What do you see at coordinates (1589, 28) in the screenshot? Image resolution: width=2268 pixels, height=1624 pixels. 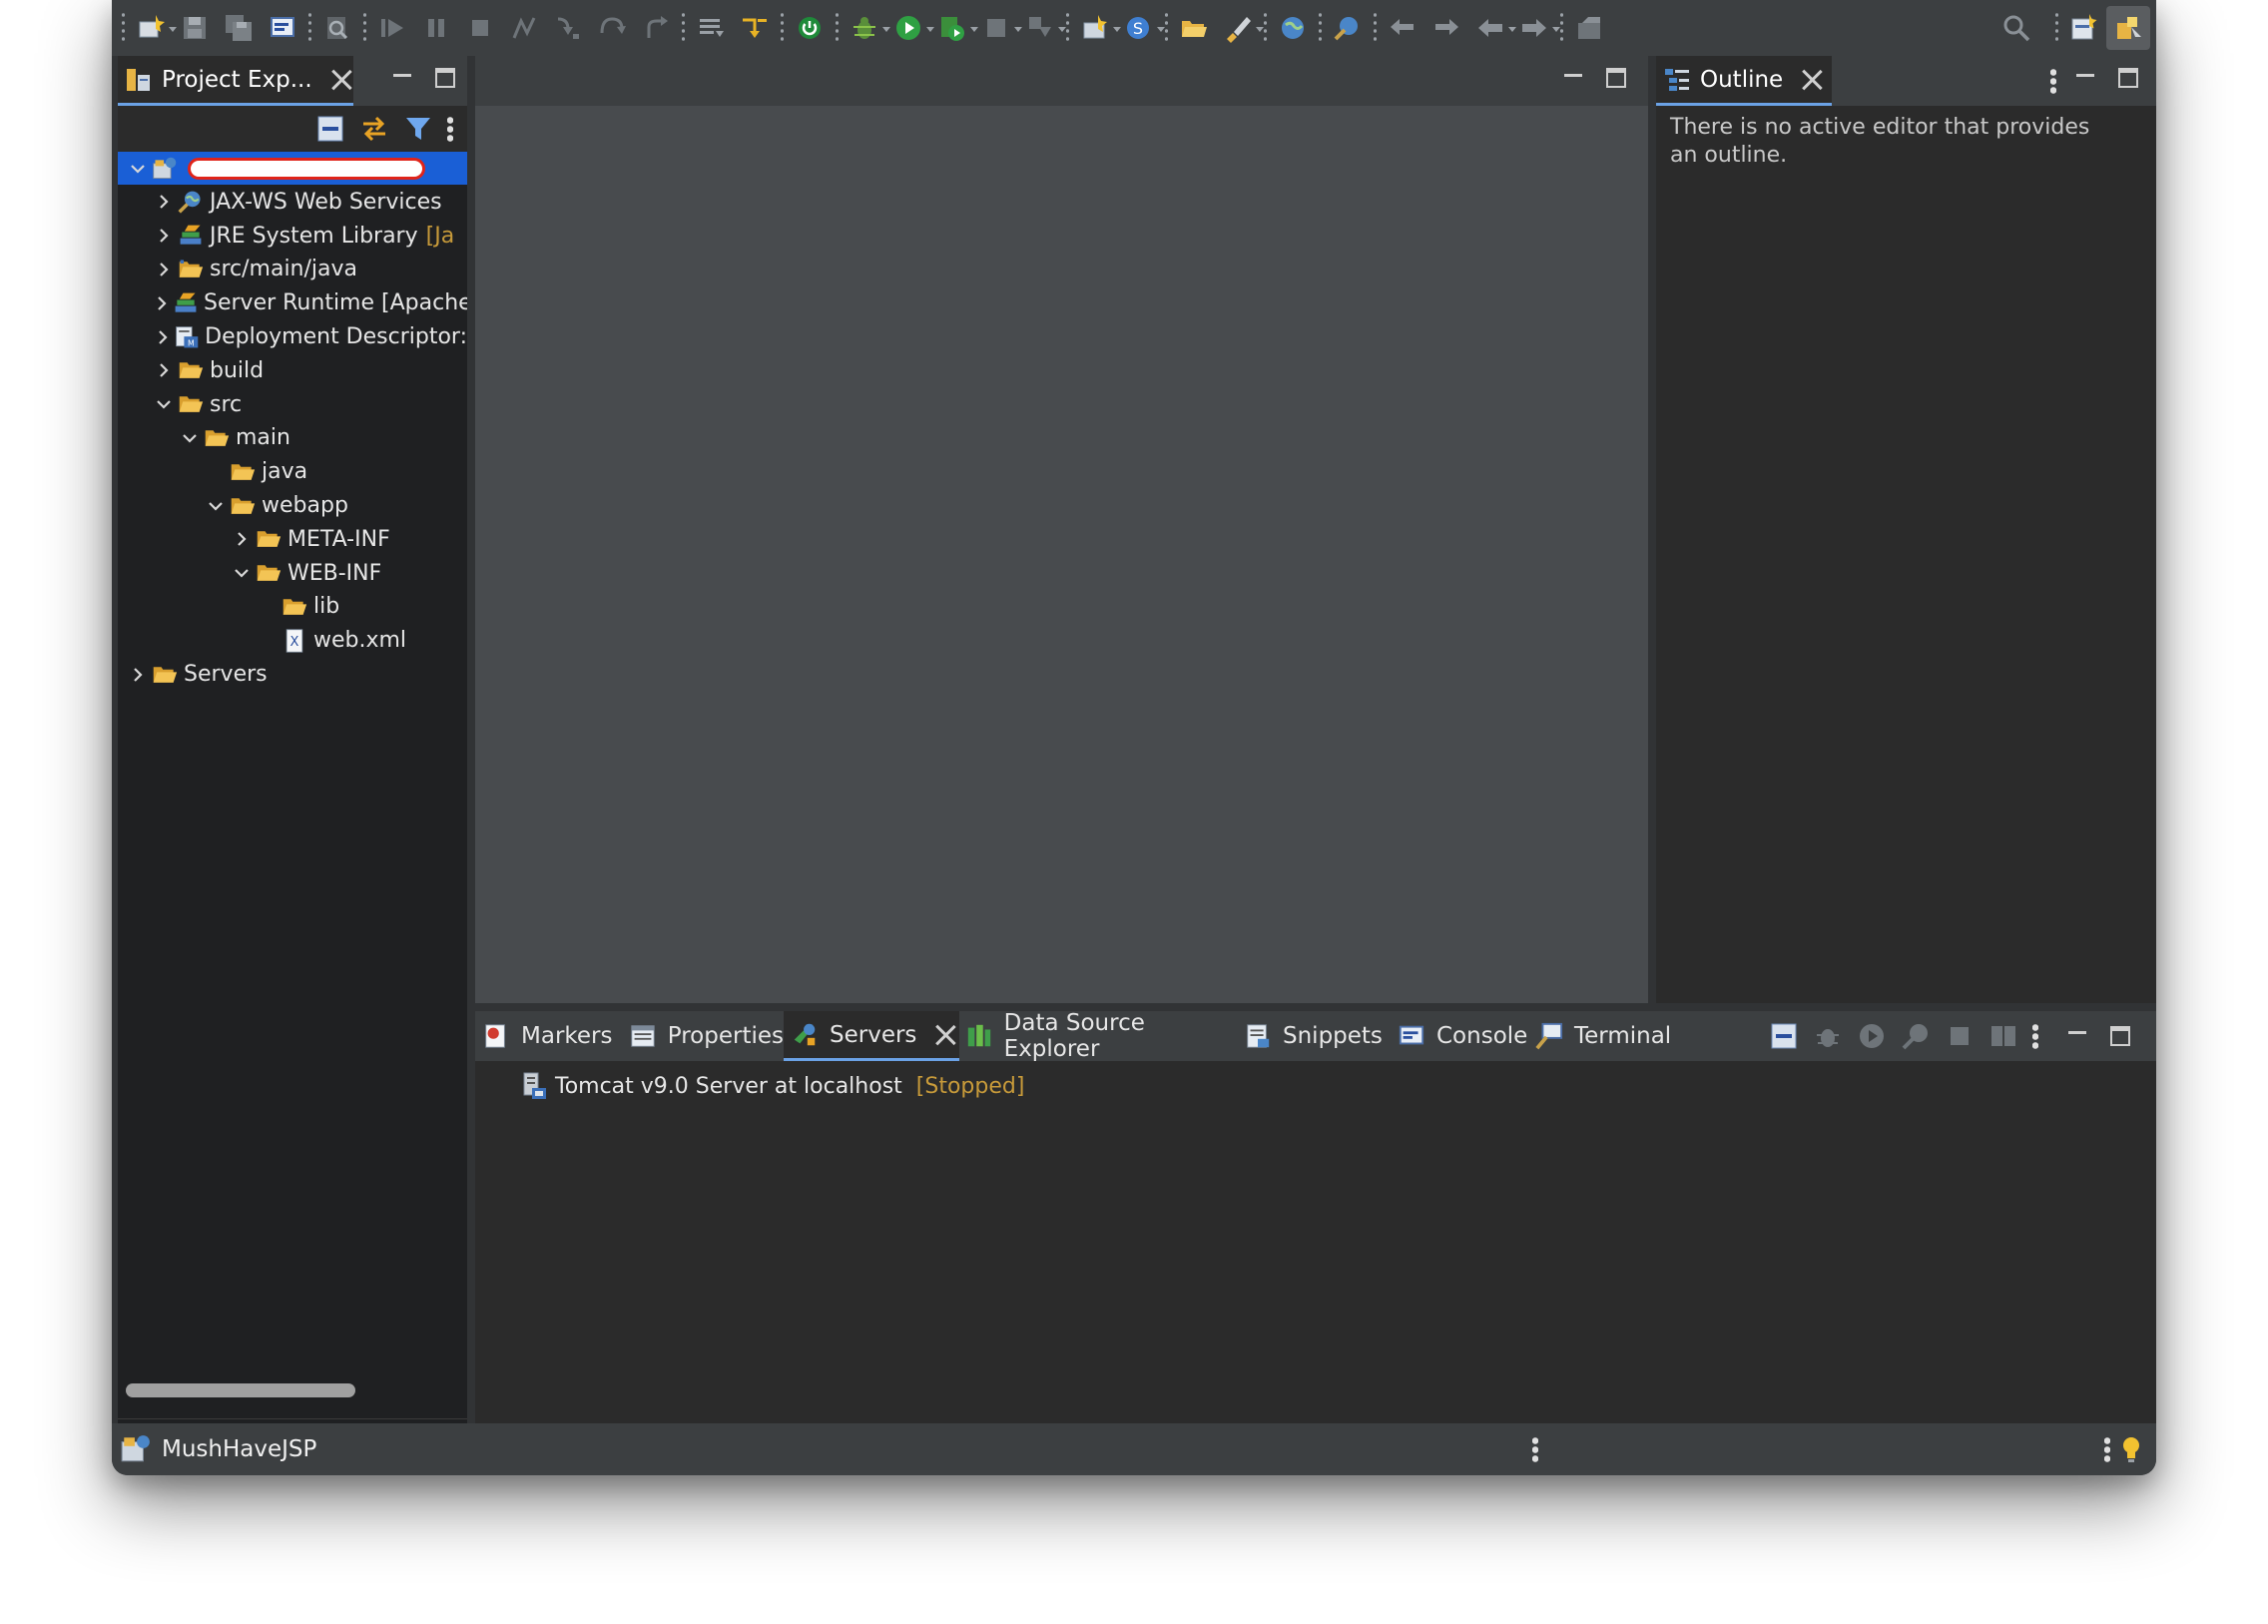 I see `pin-icon` at bounding box center [1589, 28].